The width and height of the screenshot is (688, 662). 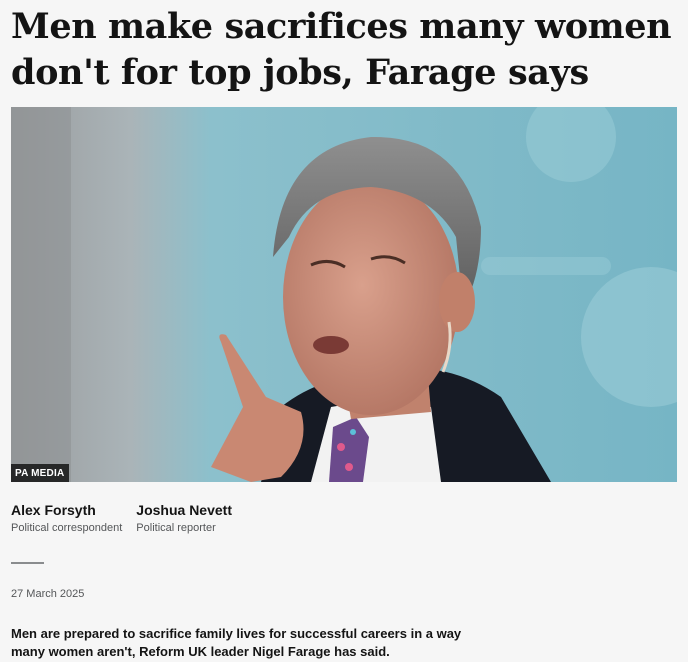 What do you see at coordinates (176, 528) in the screenshot?
I see `author-role: Political reporter` at bounding box center [176, 528].